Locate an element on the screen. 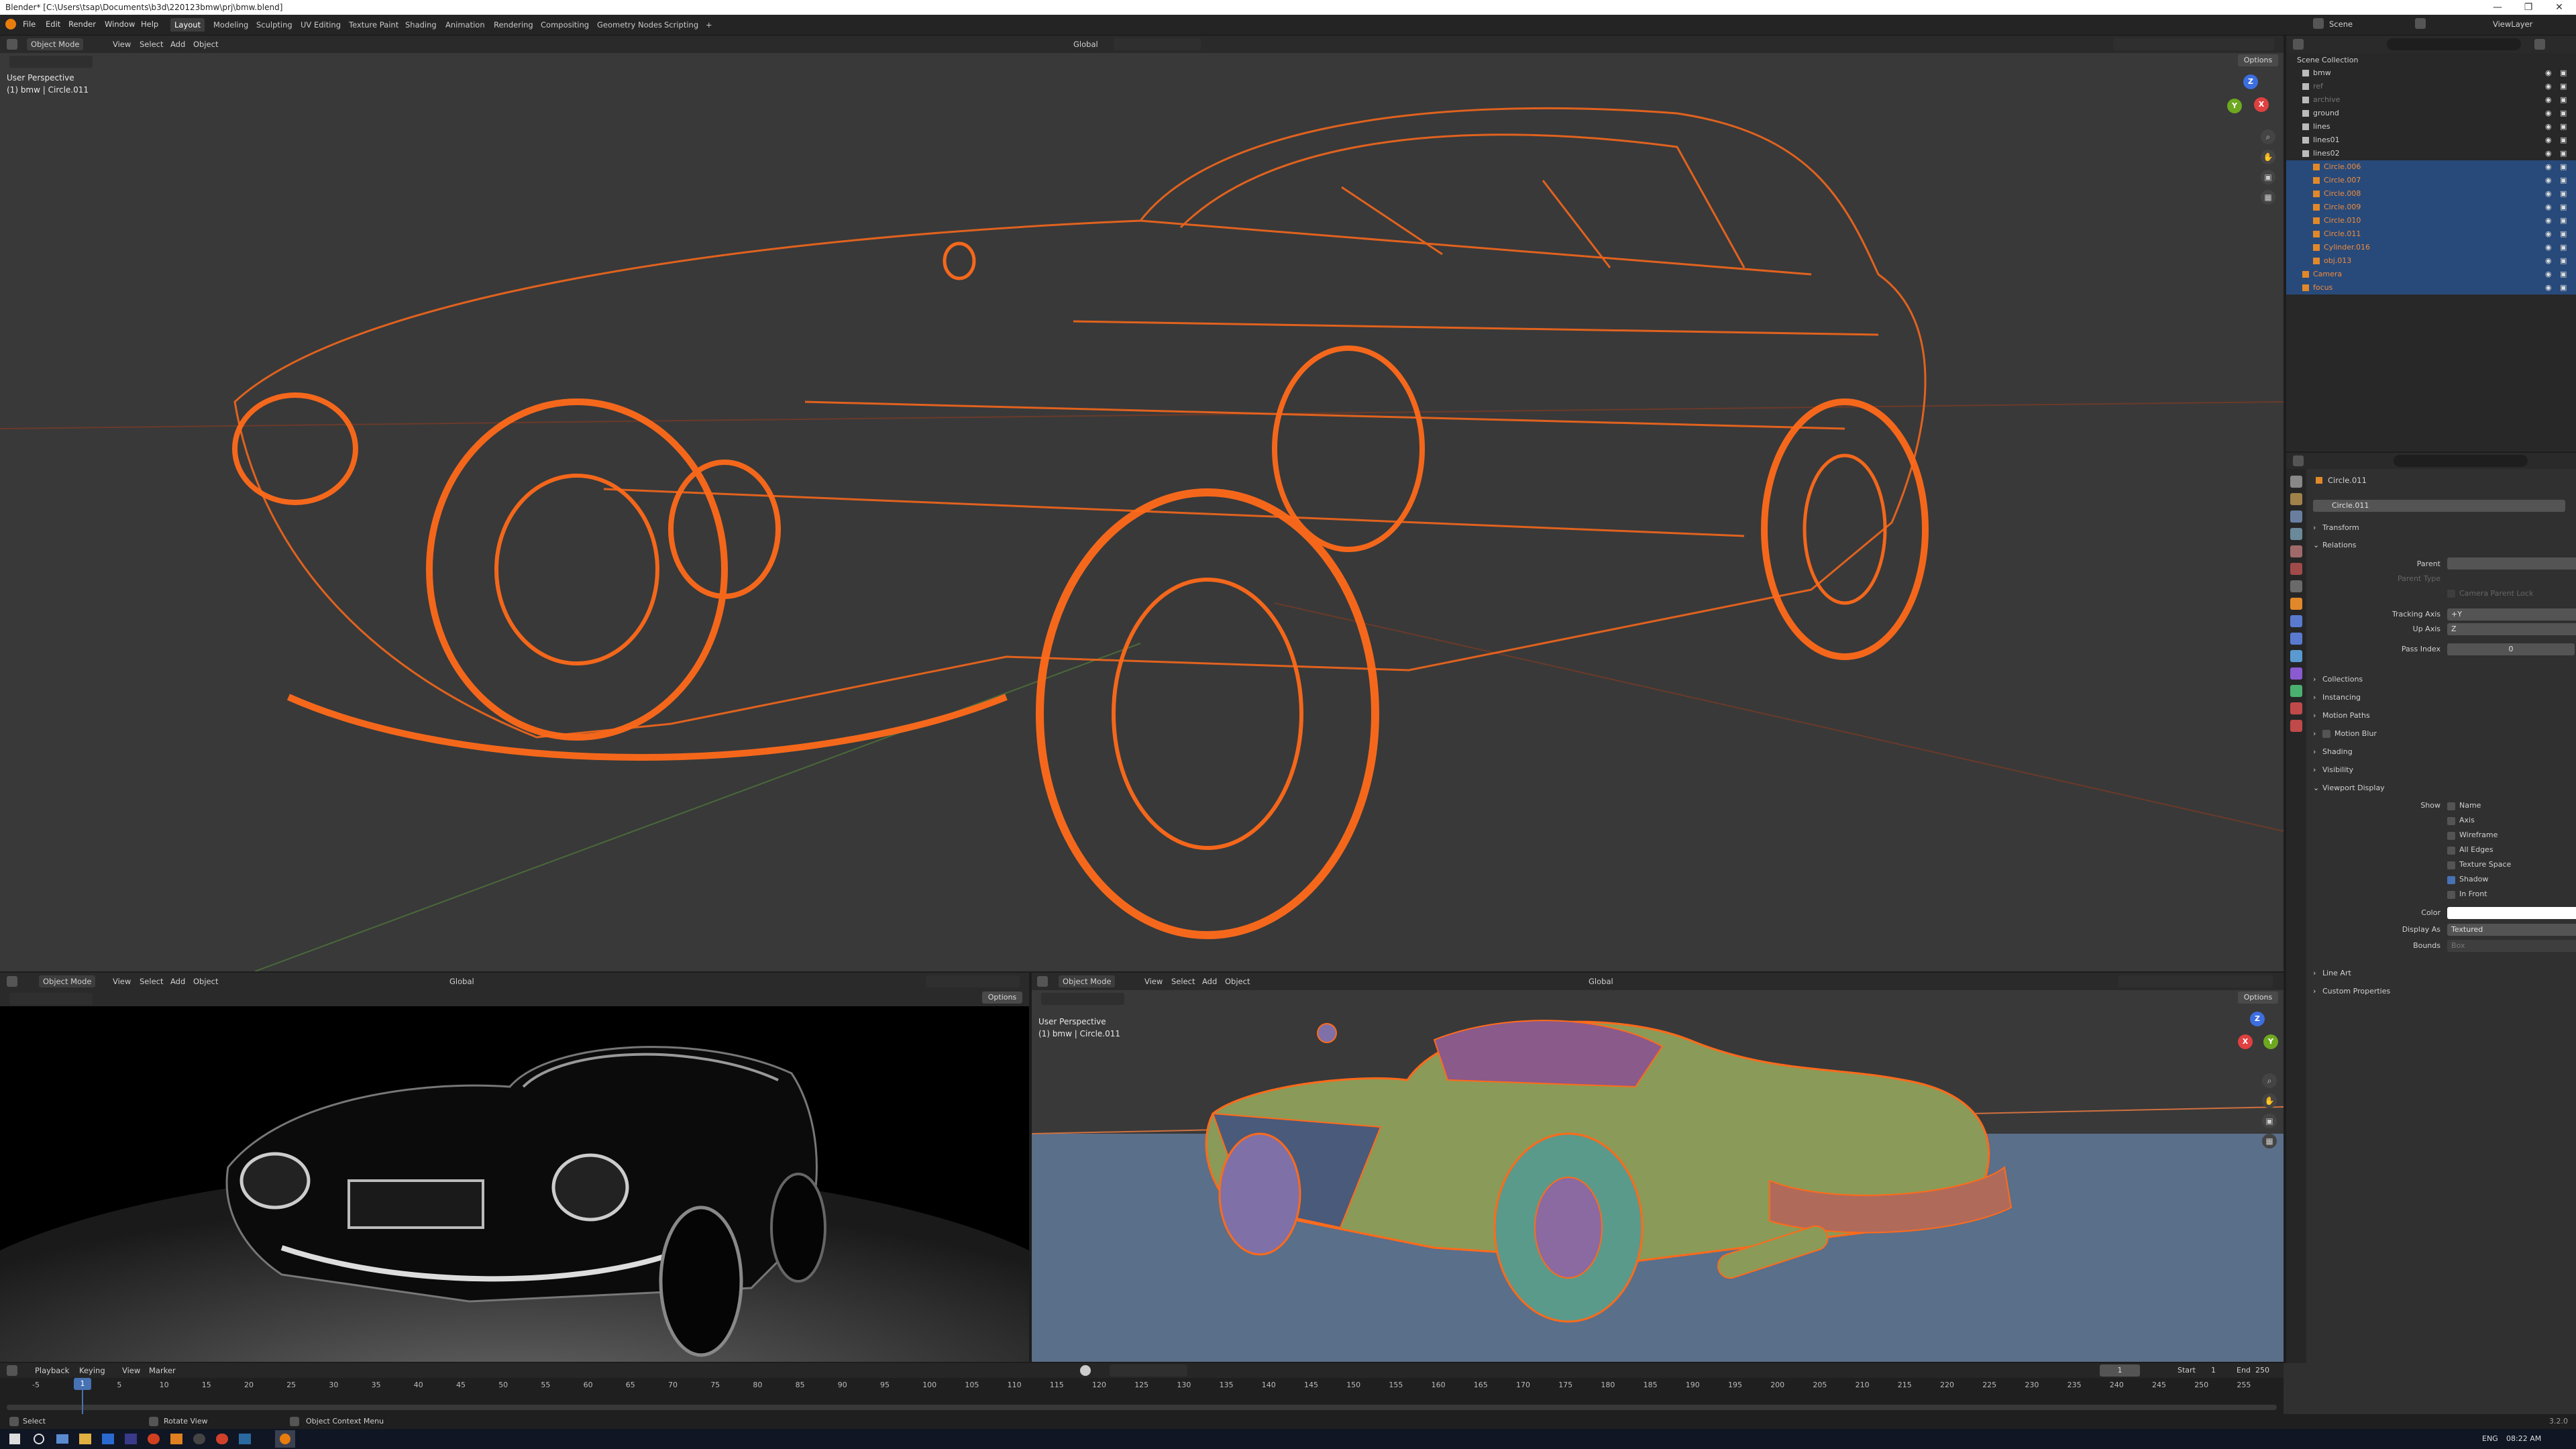 The height and width of the screenshot is (1449, 2576). grid-toggle-icon: ▦ is located at coordinates (2269, 1141).